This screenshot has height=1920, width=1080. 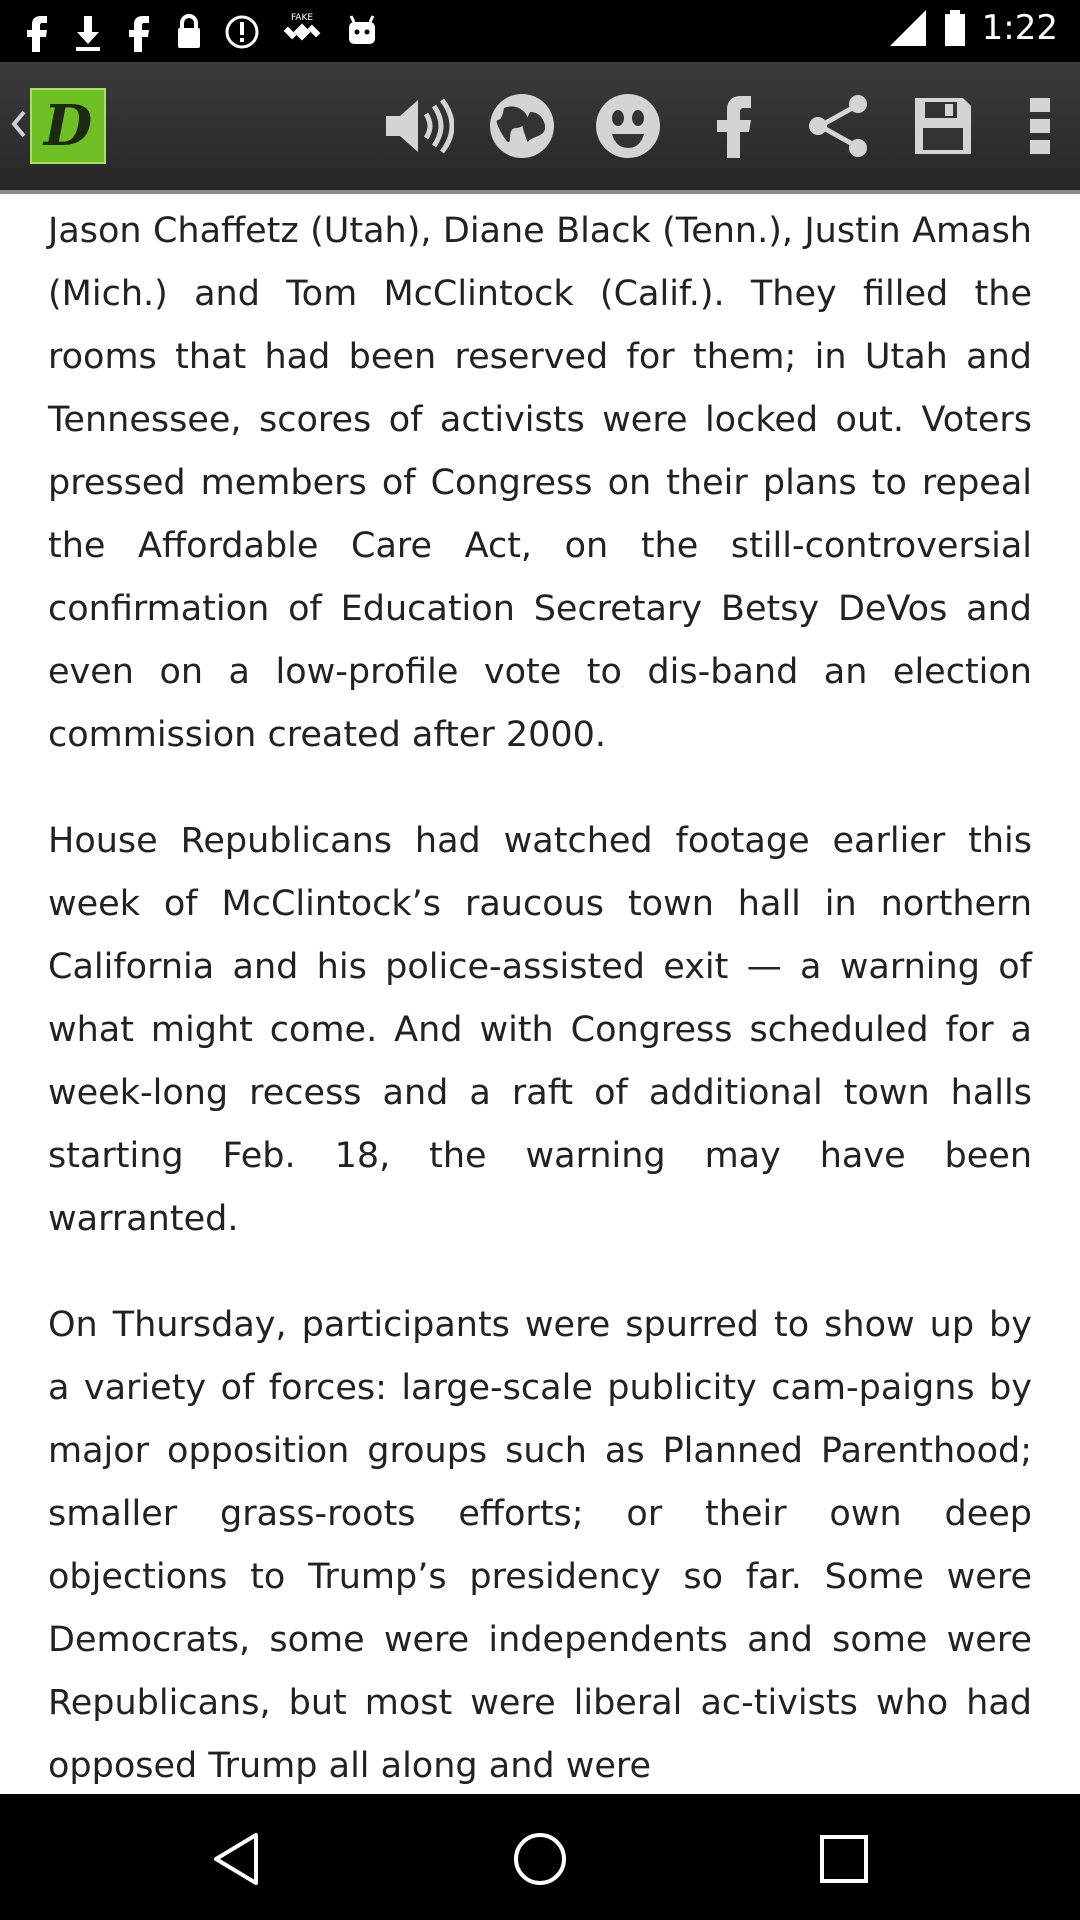 What do you see at coordinates (418, 126) in the screenshot?
I see `speaker-icon` at bounding box center [418, 126].